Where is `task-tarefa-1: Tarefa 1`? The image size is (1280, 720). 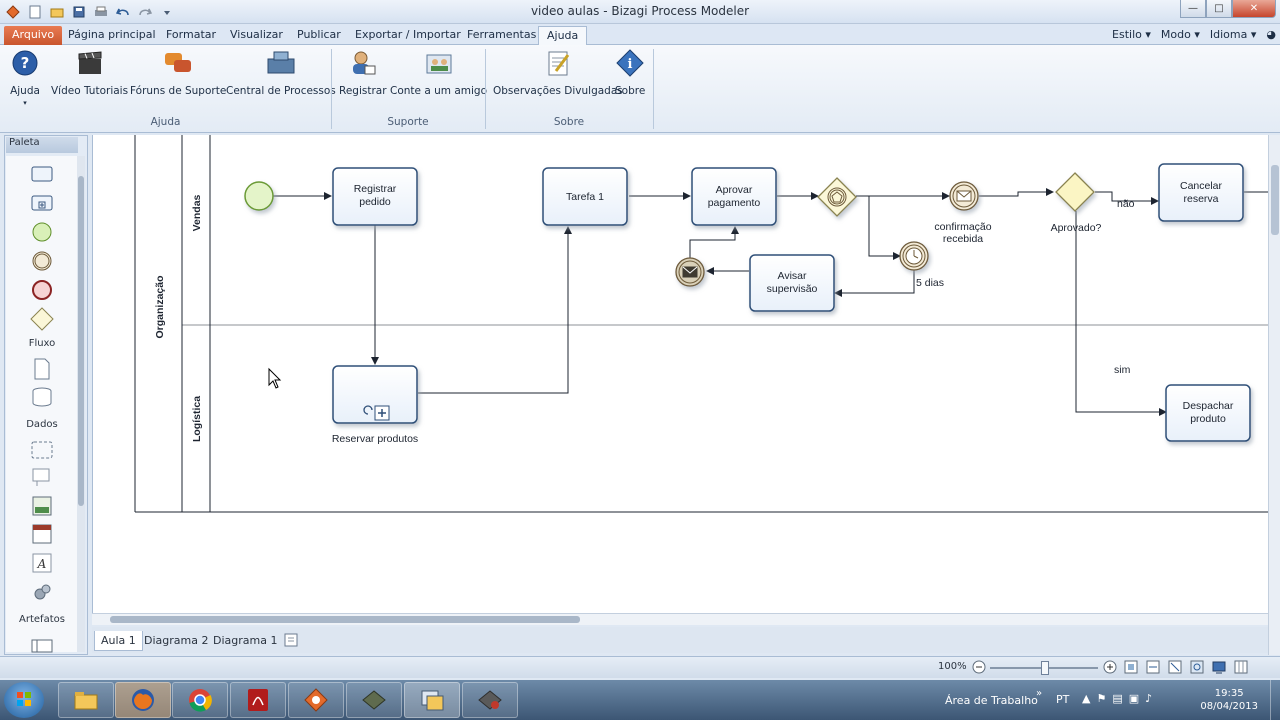
task-tarefa-1: Tarefa 1 is located at coordinates (585, 196).